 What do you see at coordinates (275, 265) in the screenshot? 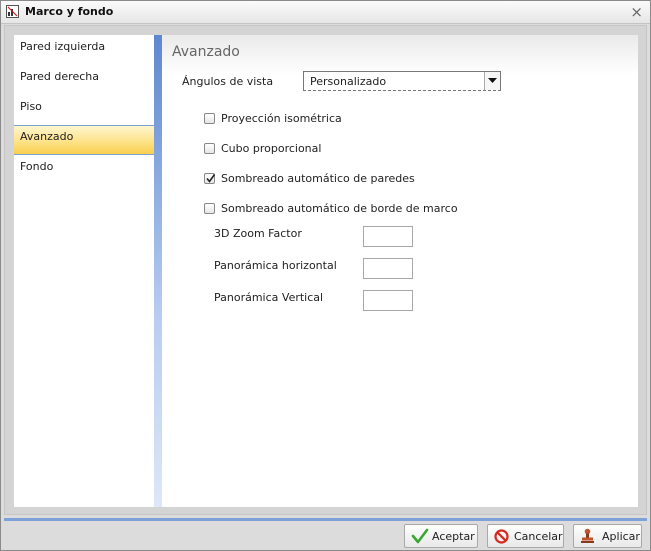
I see `pan-horizontal-label: Panorámica horizontal` at bounding box center [275, 265].